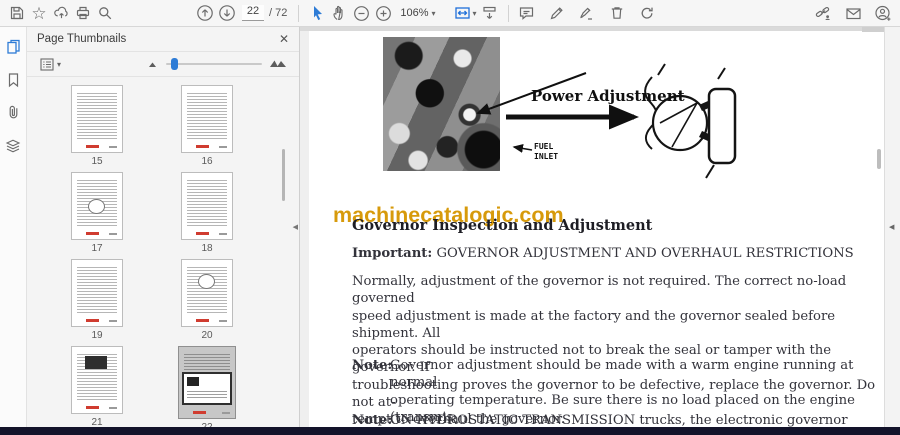 The image size is (900, 435). I want to click on pointer-cursor-icon, so click(317, 13).